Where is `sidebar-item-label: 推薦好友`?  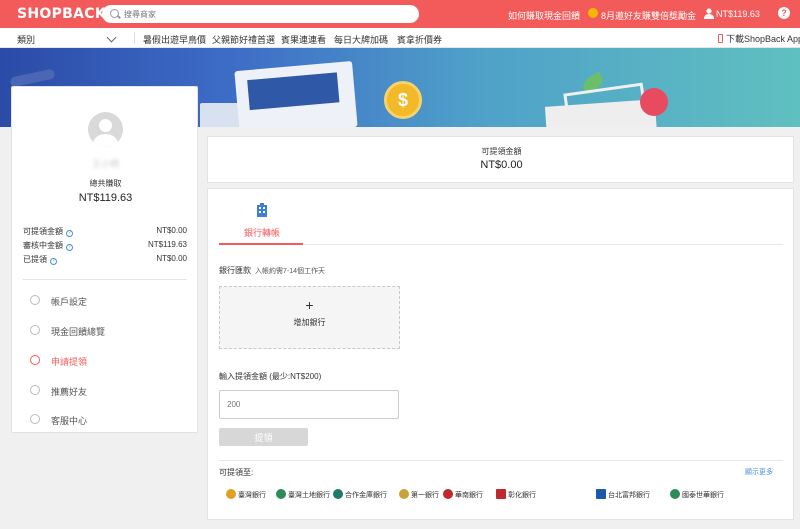 sidebar-item-label: 推薦好友 is located at coordinates (69, 392).